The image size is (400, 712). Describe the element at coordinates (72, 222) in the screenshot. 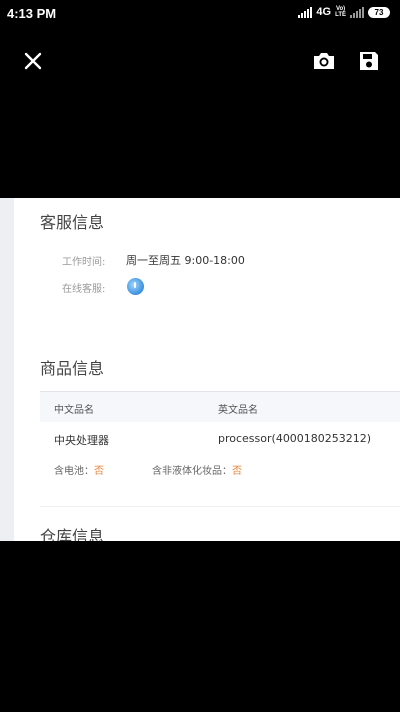

I see `customer-service-heading: 客服信息` at that location.